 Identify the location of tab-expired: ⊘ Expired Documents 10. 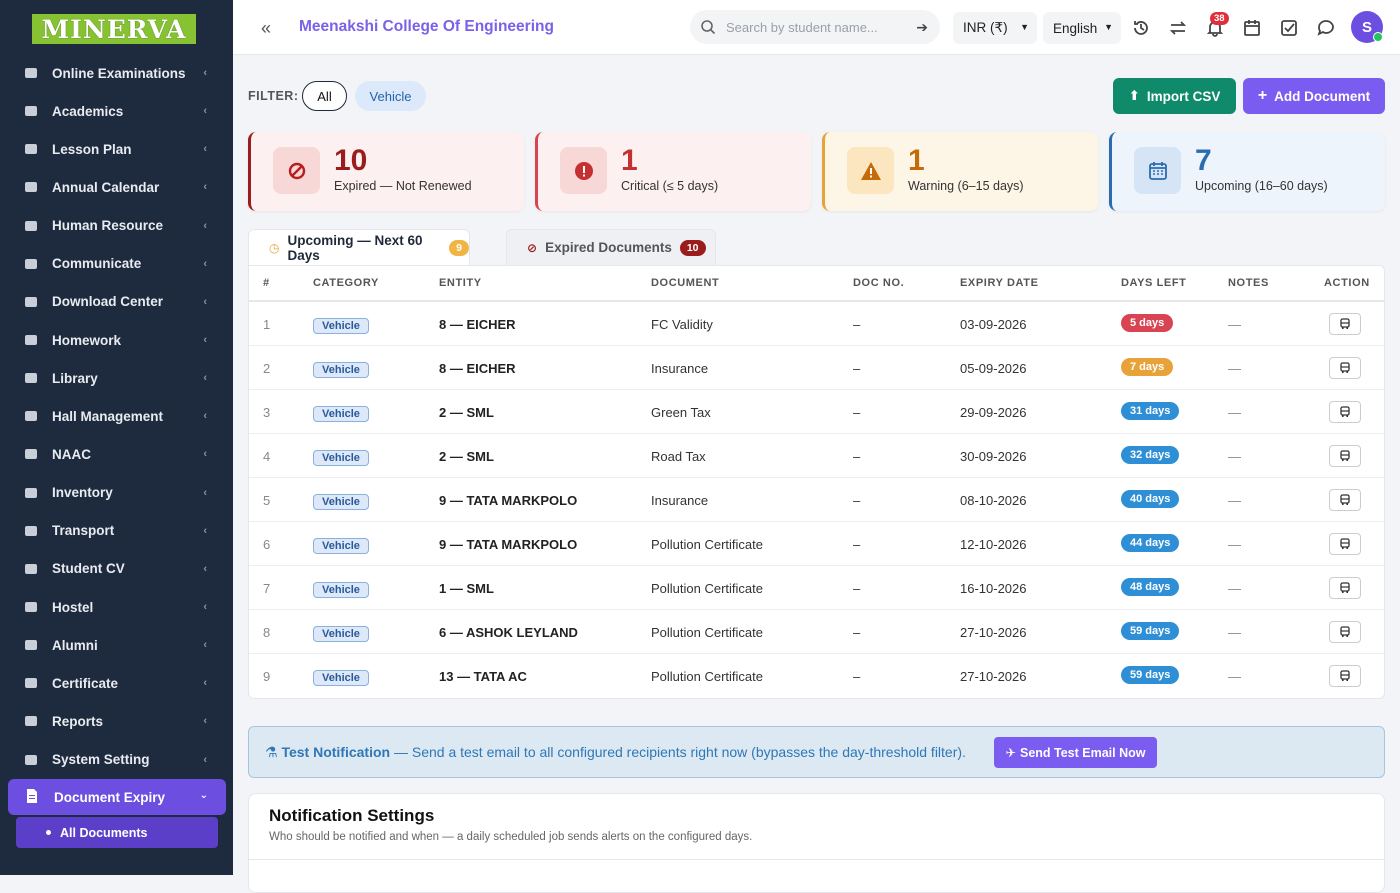
(611, 247).